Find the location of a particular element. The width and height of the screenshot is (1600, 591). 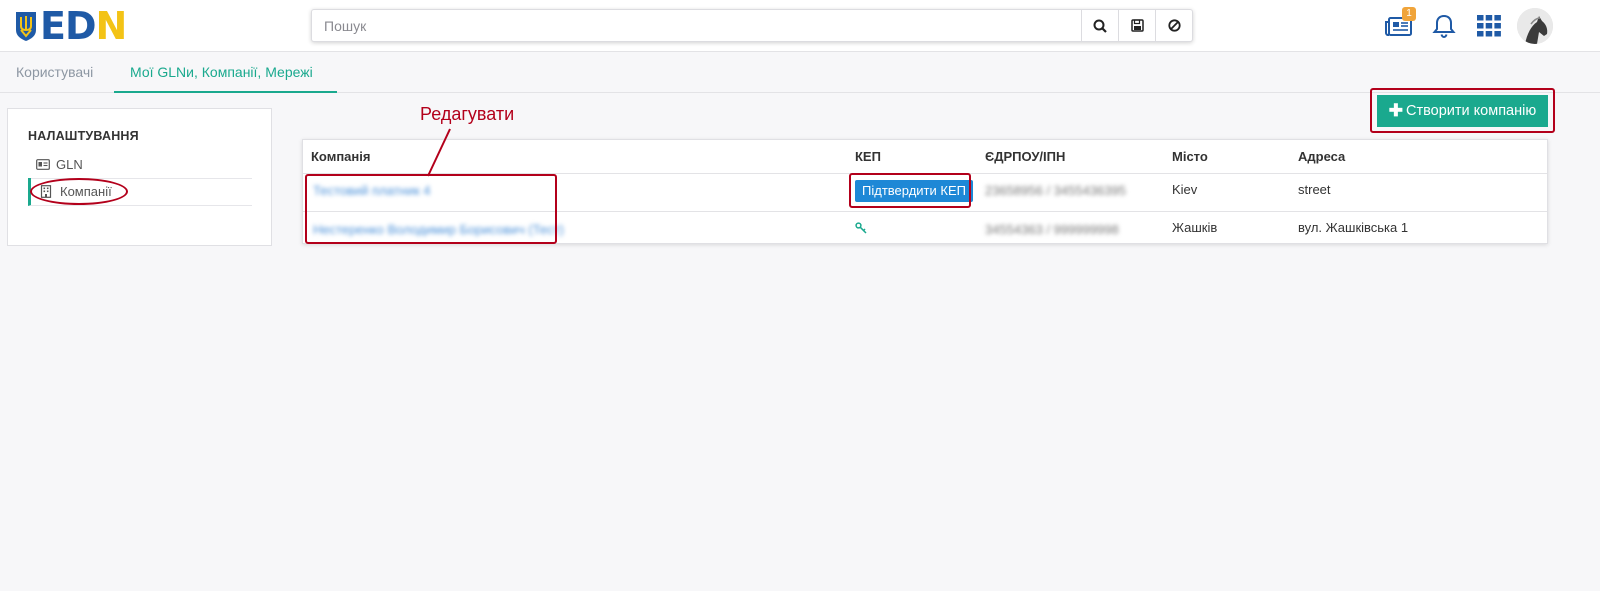

settings-item-gln: GLN is located at coordinates (140, 165).